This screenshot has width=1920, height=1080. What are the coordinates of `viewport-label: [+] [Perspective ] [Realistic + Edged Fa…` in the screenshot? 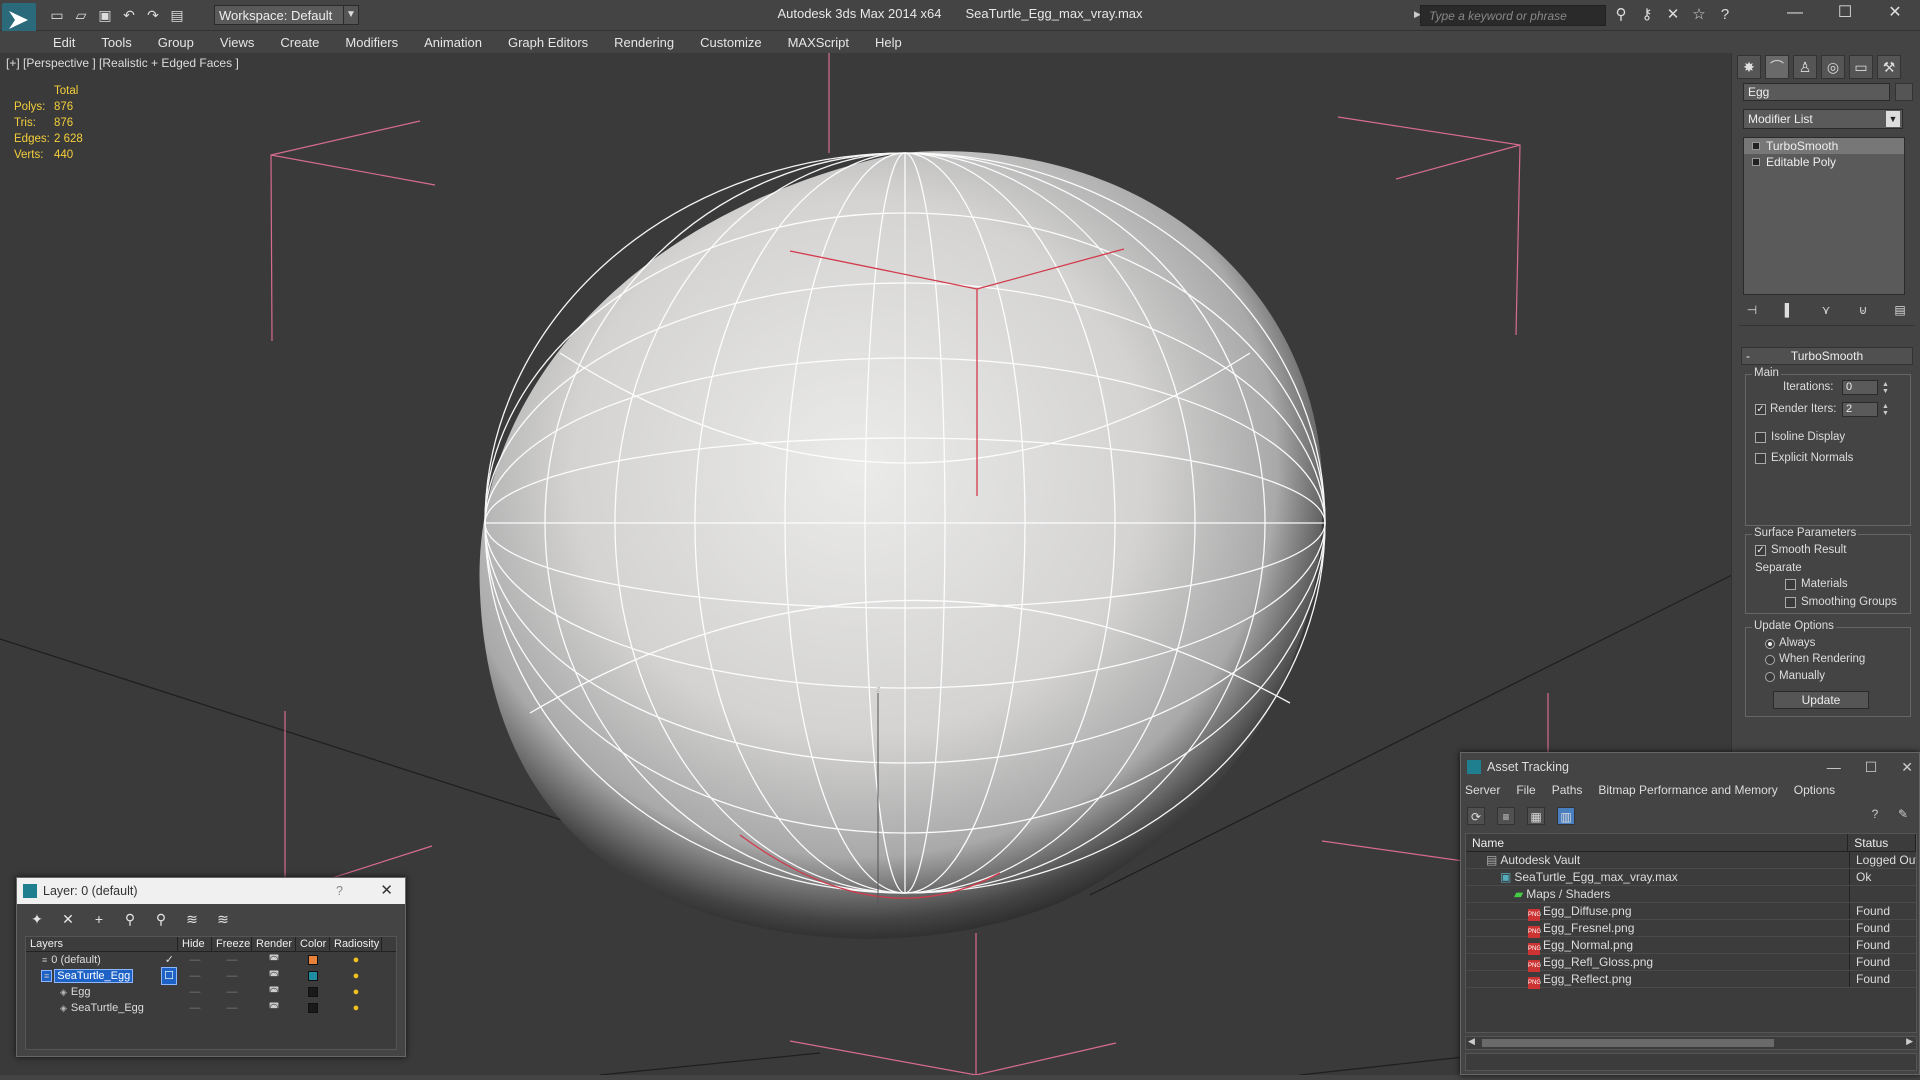 It's located at (122, 63).